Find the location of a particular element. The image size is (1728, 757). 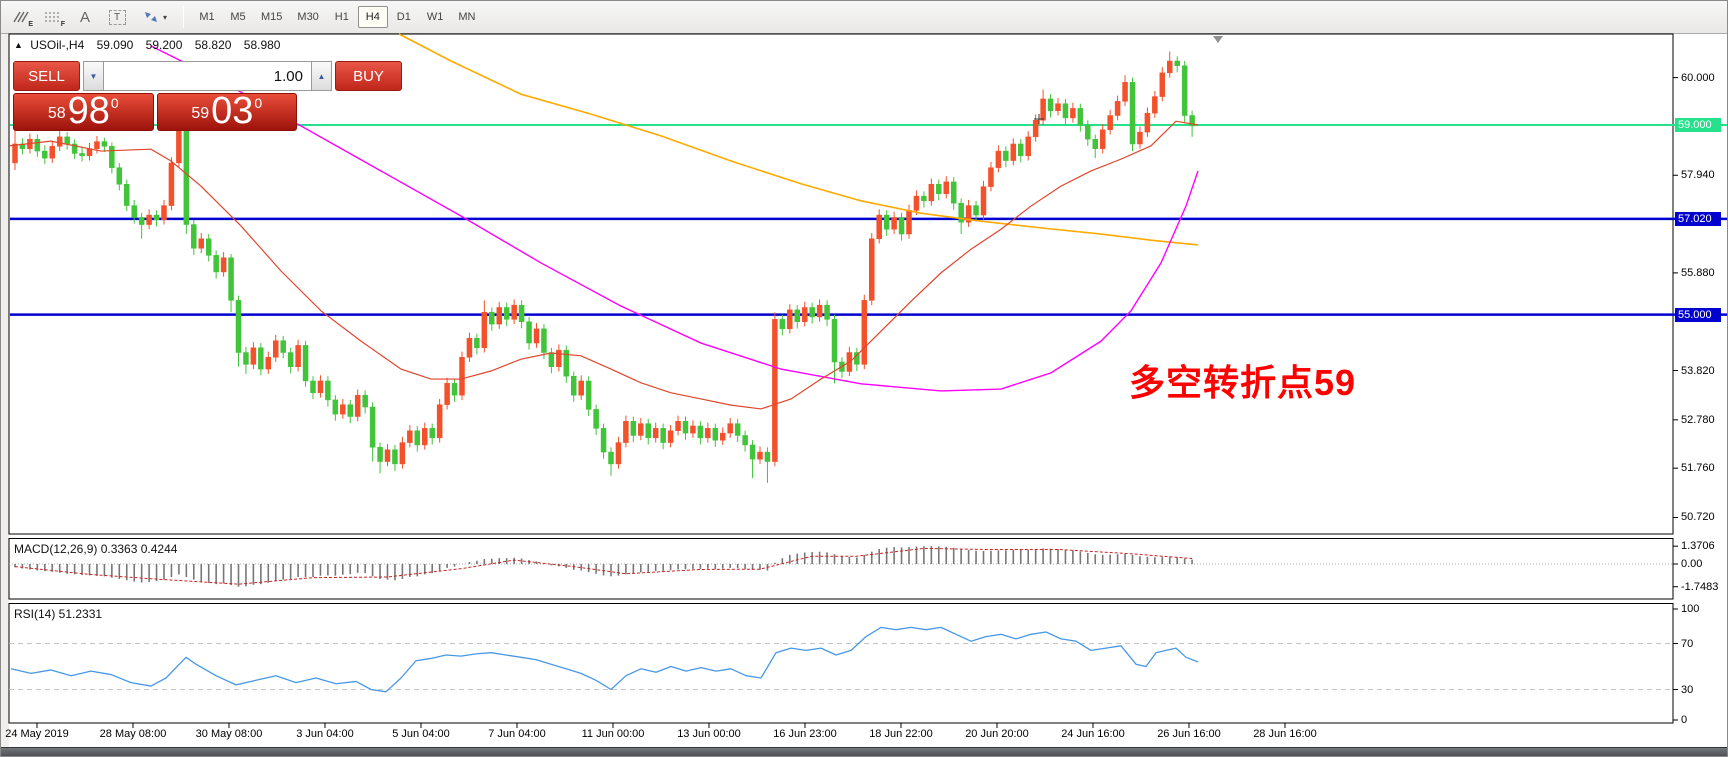

macd-axis-label: 0.00 is located at coordinates (1692, 564).